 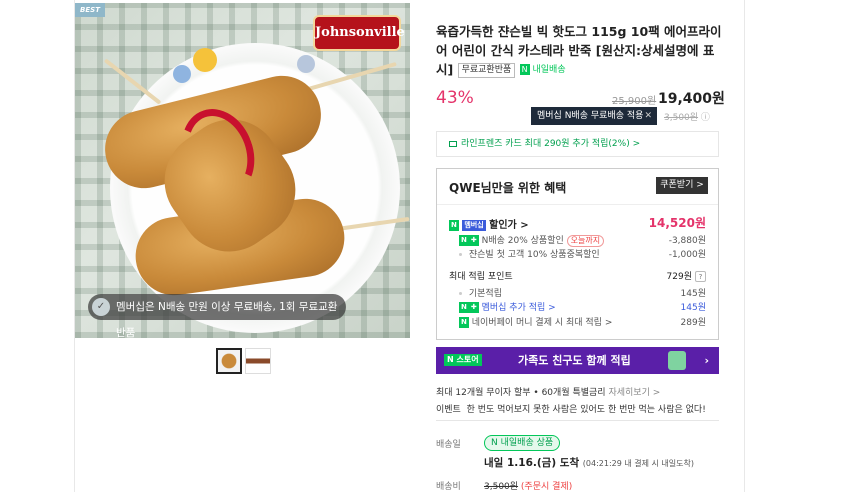 What do you see at coordinates (501, 487) in the screenshot?
I see `fee-original: 3,500원` at bounding box center [501, 487].